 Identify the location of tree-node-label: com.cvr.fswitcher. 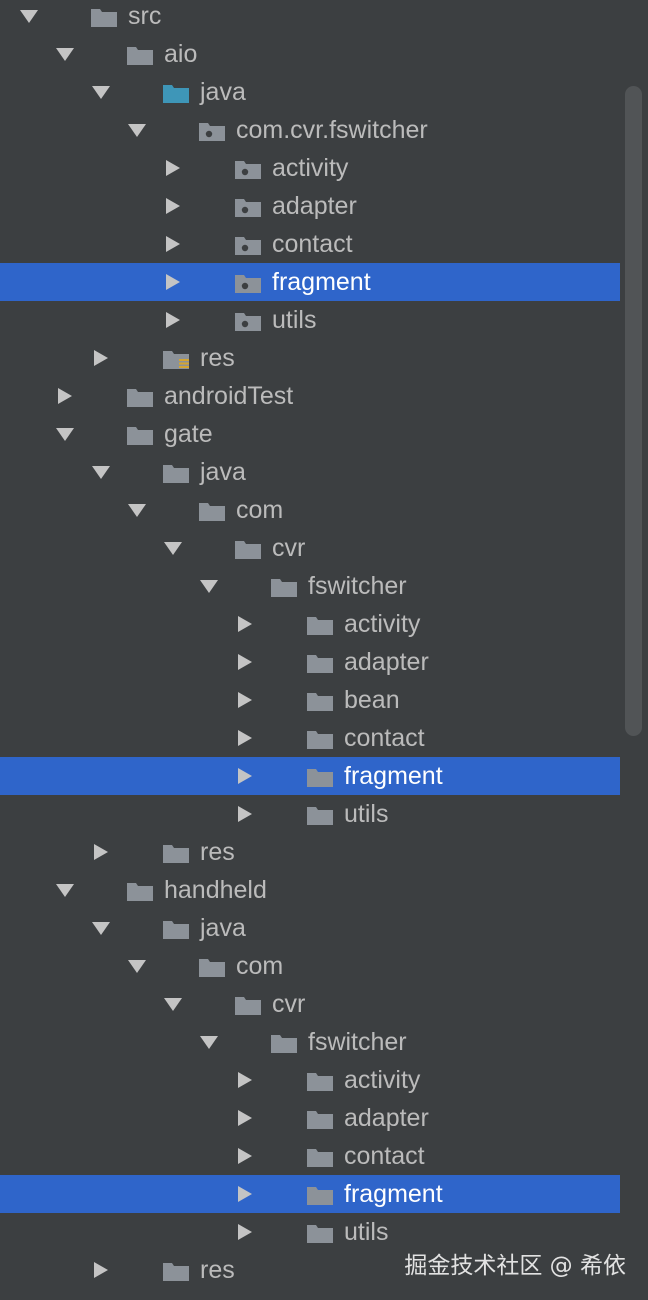
(332, 130).